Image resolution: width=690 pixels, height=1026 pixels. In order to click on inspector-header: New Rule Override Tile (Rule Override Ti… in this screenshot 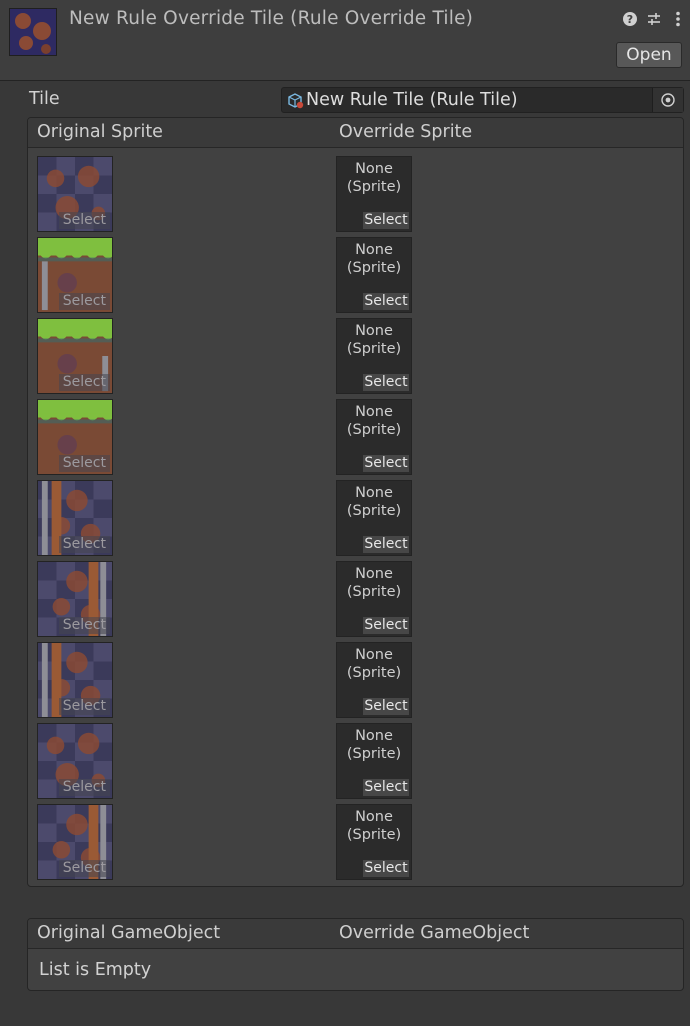, I will do `click(345, 40)`.